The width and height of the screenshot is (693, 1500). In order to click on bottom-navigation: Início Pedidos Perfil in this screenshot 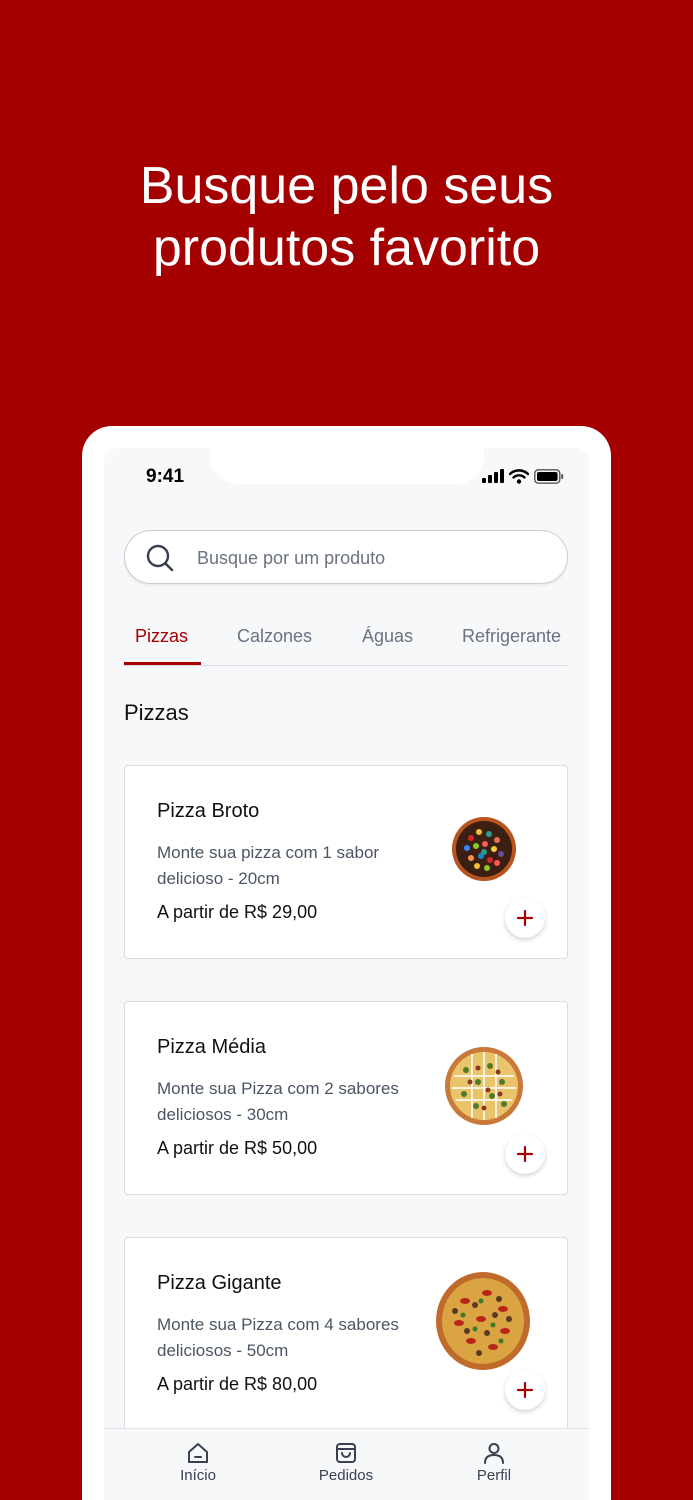, I will do `click(346, 1464)`.